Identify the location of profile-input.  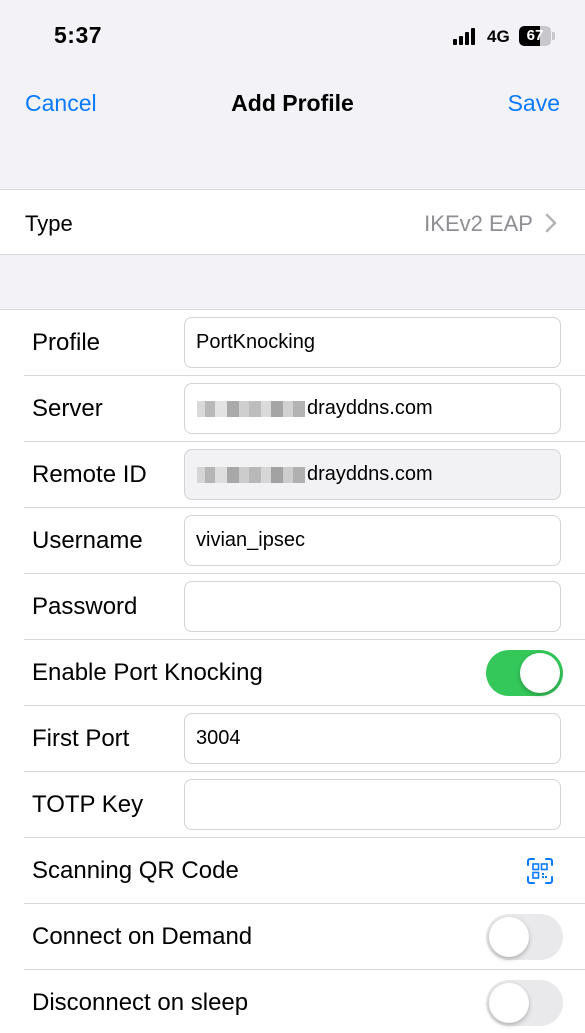
(372, 342).